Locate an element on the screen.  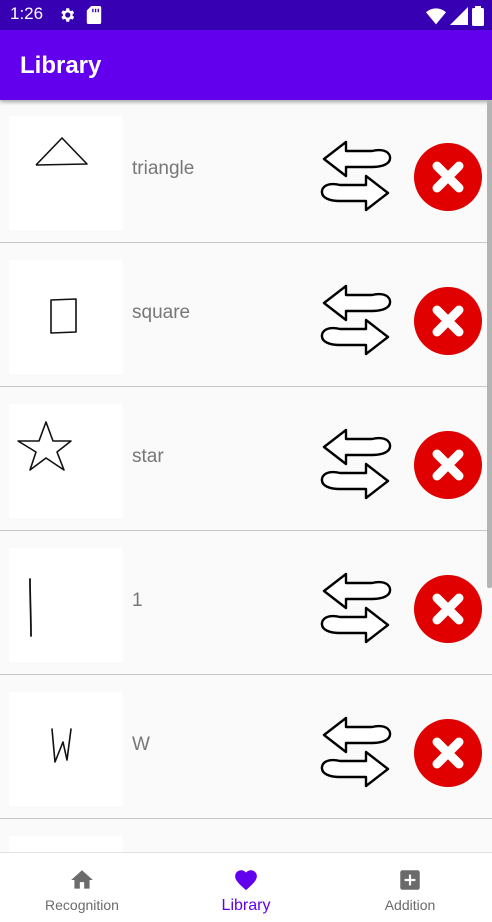
home-icon is located at coordinates (82, 879).